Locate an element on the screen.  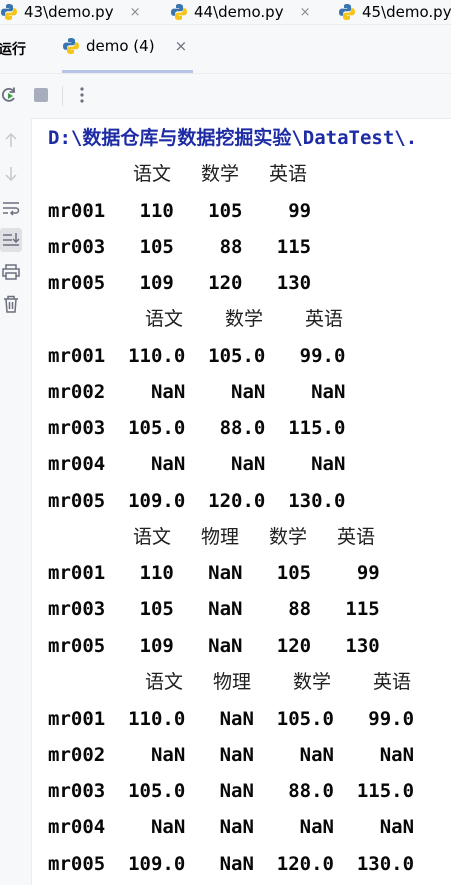
run-panel-title: 运行 is located at coordinates (13, 50).